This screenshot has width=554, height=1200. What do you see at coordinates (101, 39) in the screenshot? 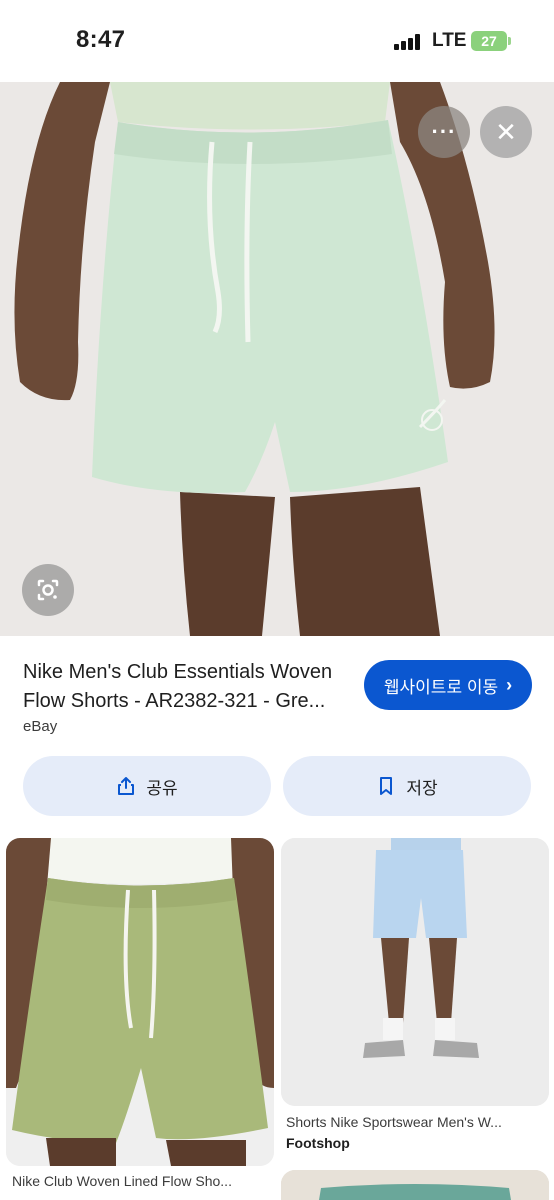
I see `status-time: 8:47` at bounding box center [101, 39].